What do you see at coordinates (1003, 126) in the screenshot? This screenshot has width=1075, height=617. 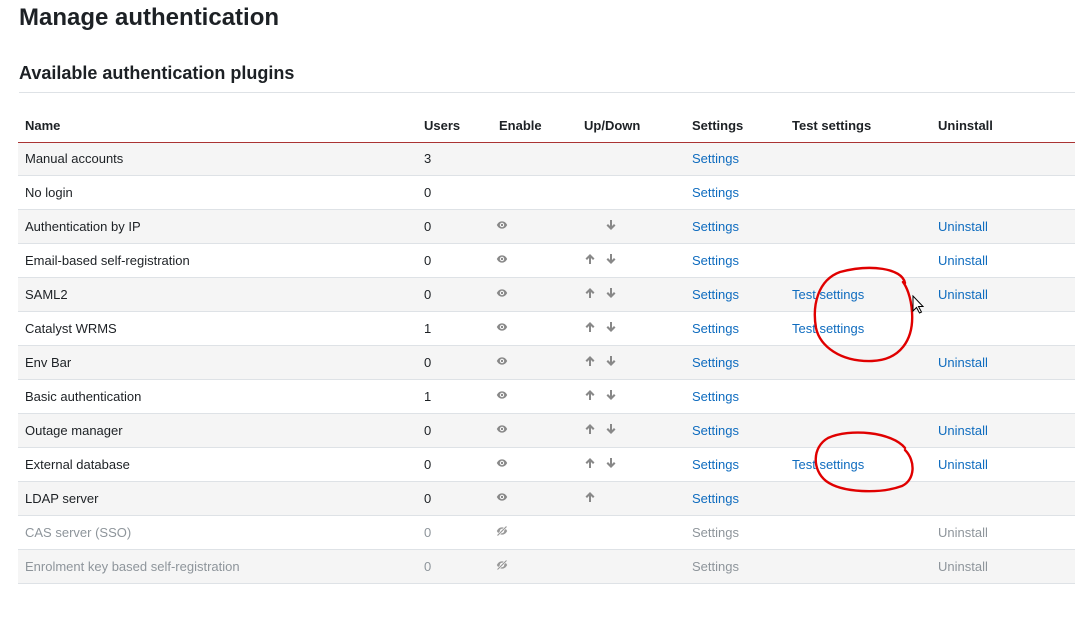 I see `col-header-uninstall: Uninstall` at bounding box center [1003, 126].